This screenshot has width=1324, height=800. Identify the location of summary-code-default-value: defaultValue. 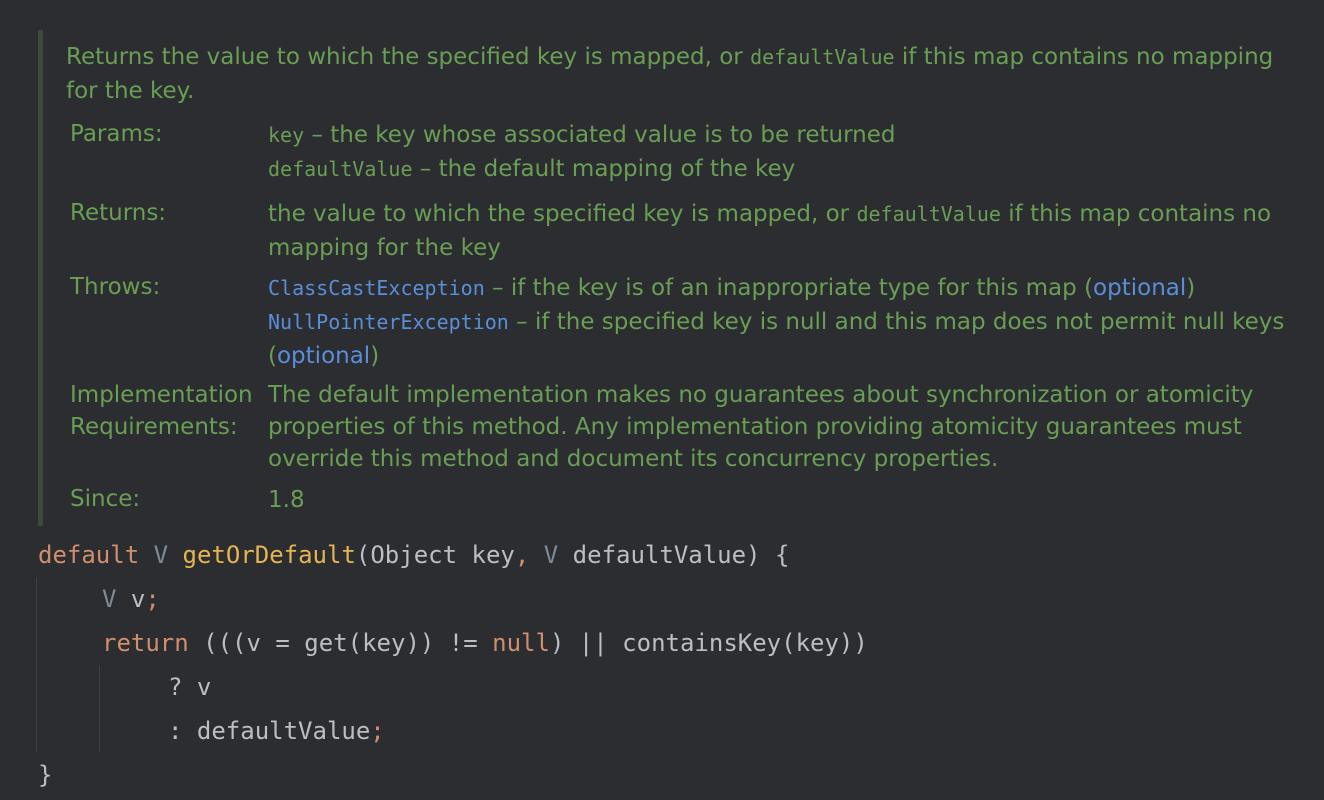
(822, 57).